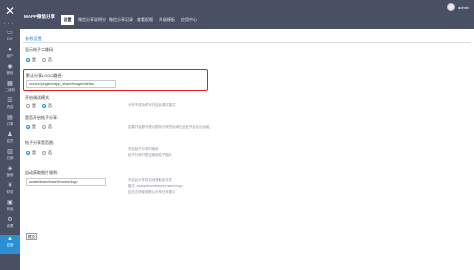 This screenshot has width=474, height=270. I want to click on tab-upgrade: 升级模板, so click(167, 20).